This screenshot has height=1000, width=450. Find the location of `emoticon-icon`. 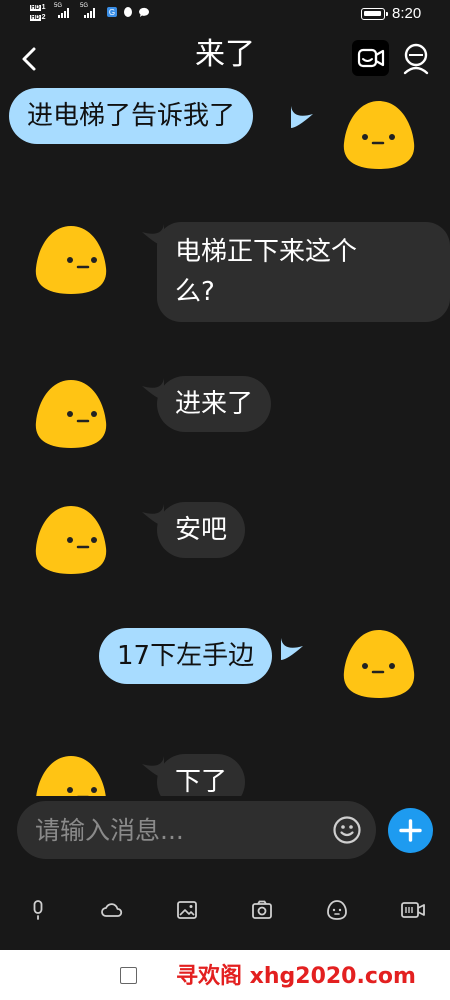

emoticon-icon is located at coordinates (337, 910).